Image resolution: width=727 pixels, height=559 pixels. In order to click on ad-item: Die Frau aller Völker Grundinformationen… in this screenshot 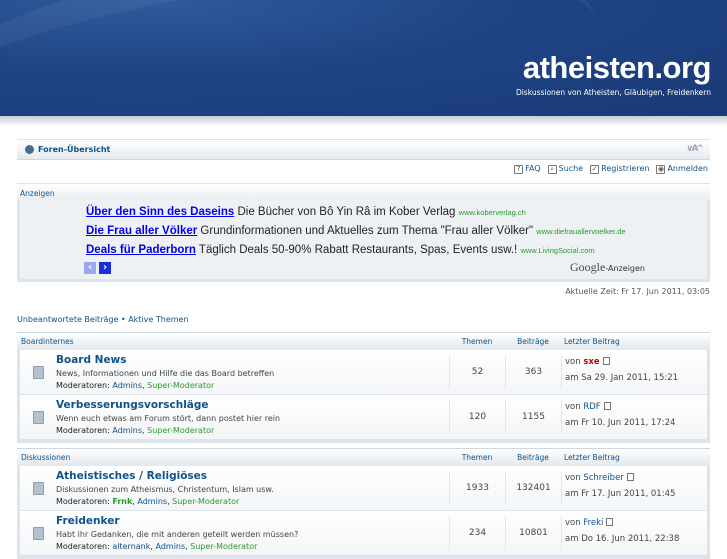, I will do `click(356, 231)`.